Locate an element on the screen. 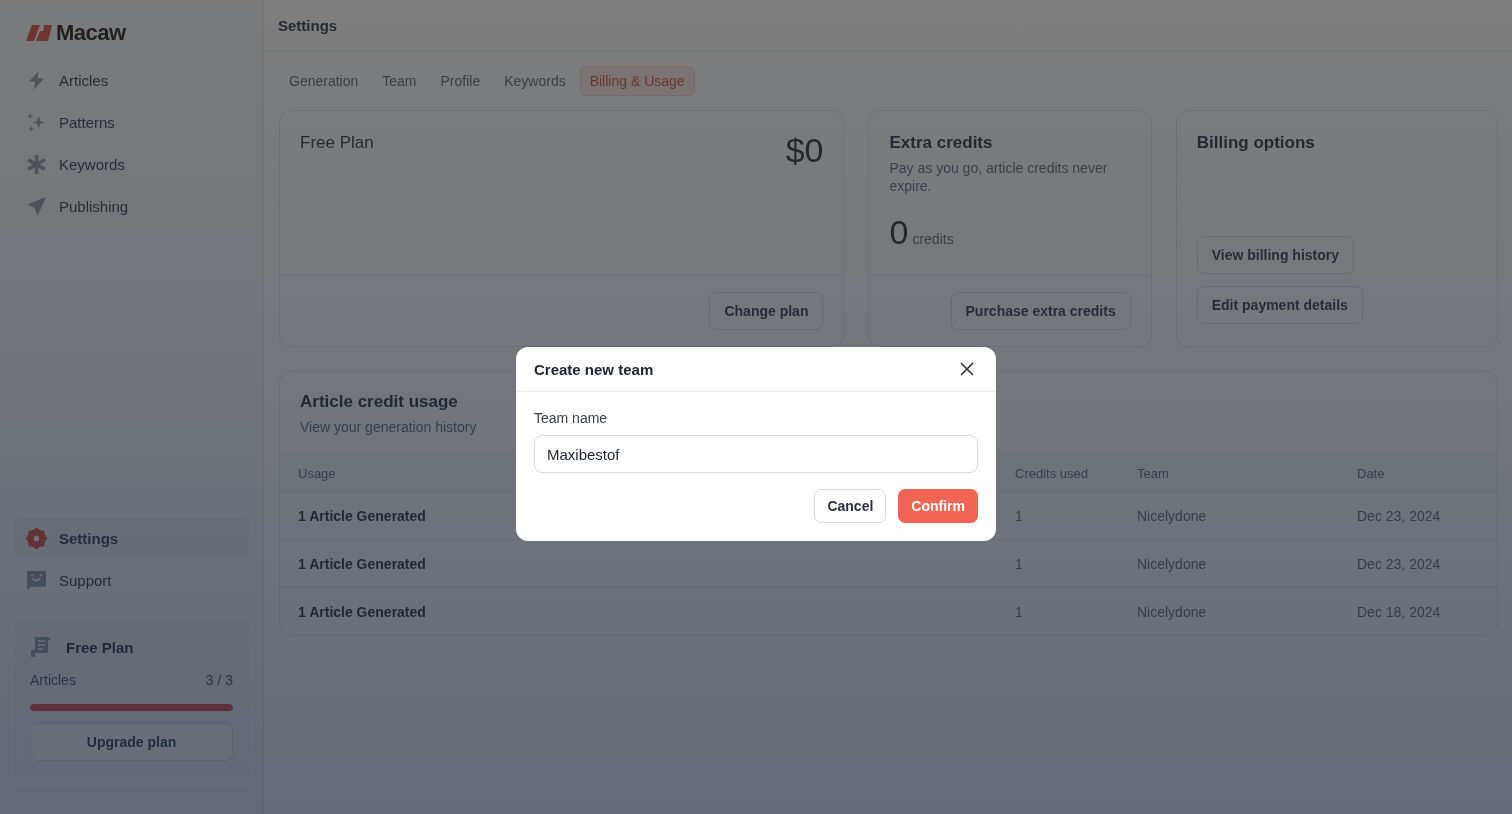 This screenshot has height=814, width=1512. usage-label: Articles is located at coordinates (53, 680).